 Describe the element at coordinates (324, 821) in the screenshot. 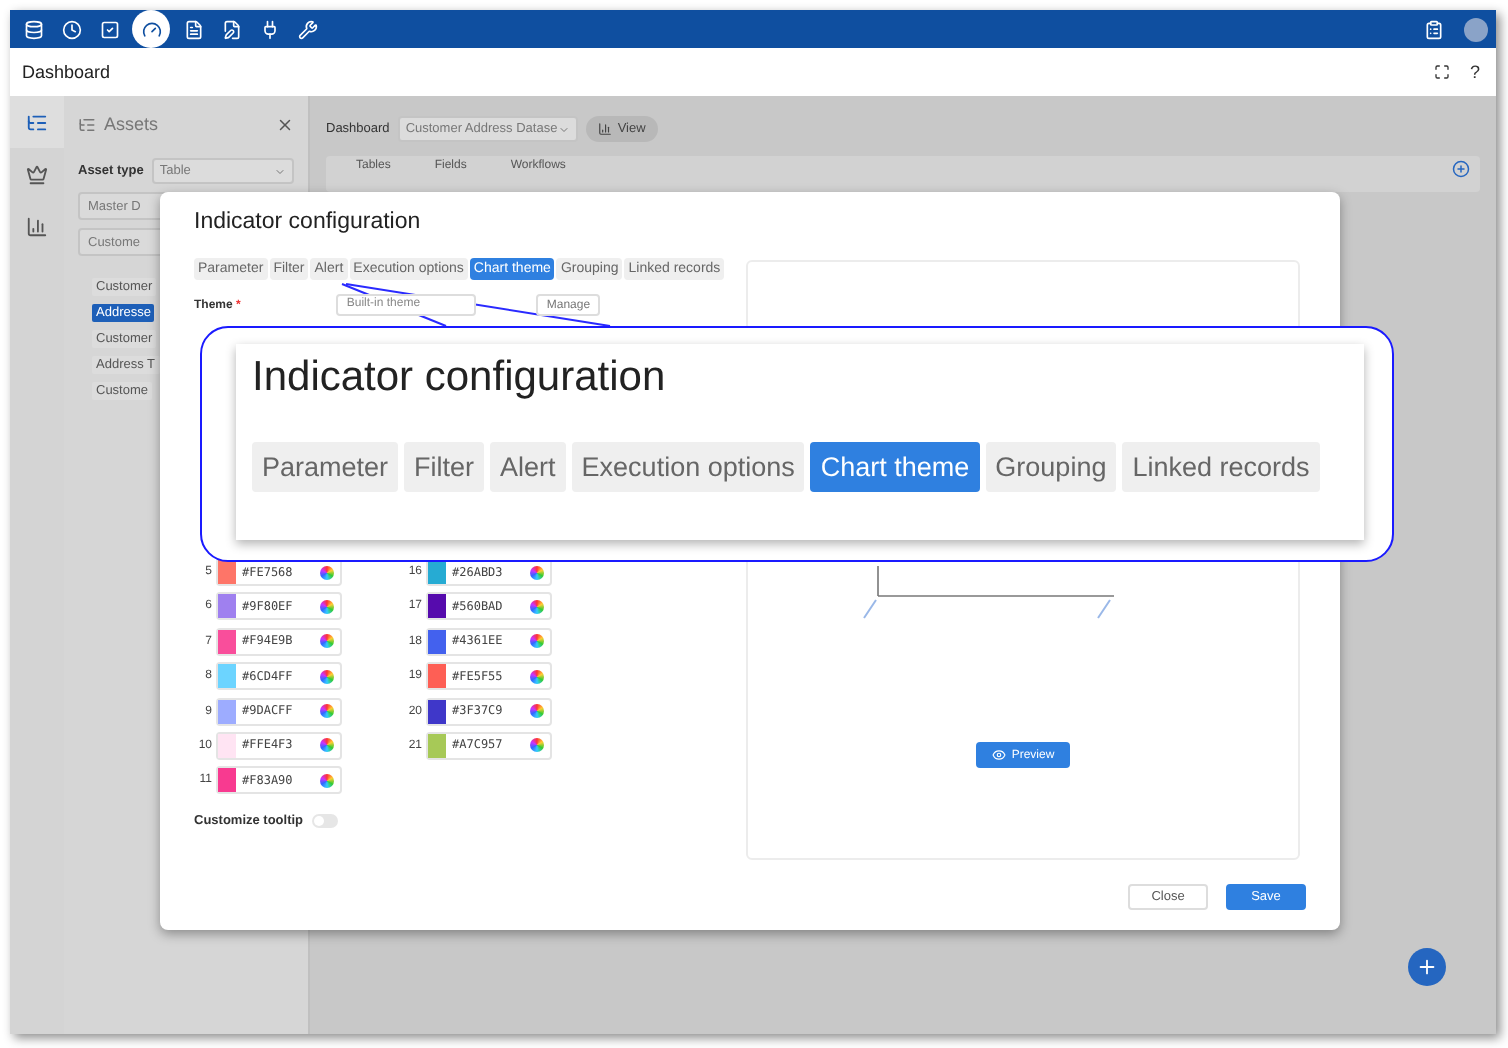

I see `toggle-switch` at that location.